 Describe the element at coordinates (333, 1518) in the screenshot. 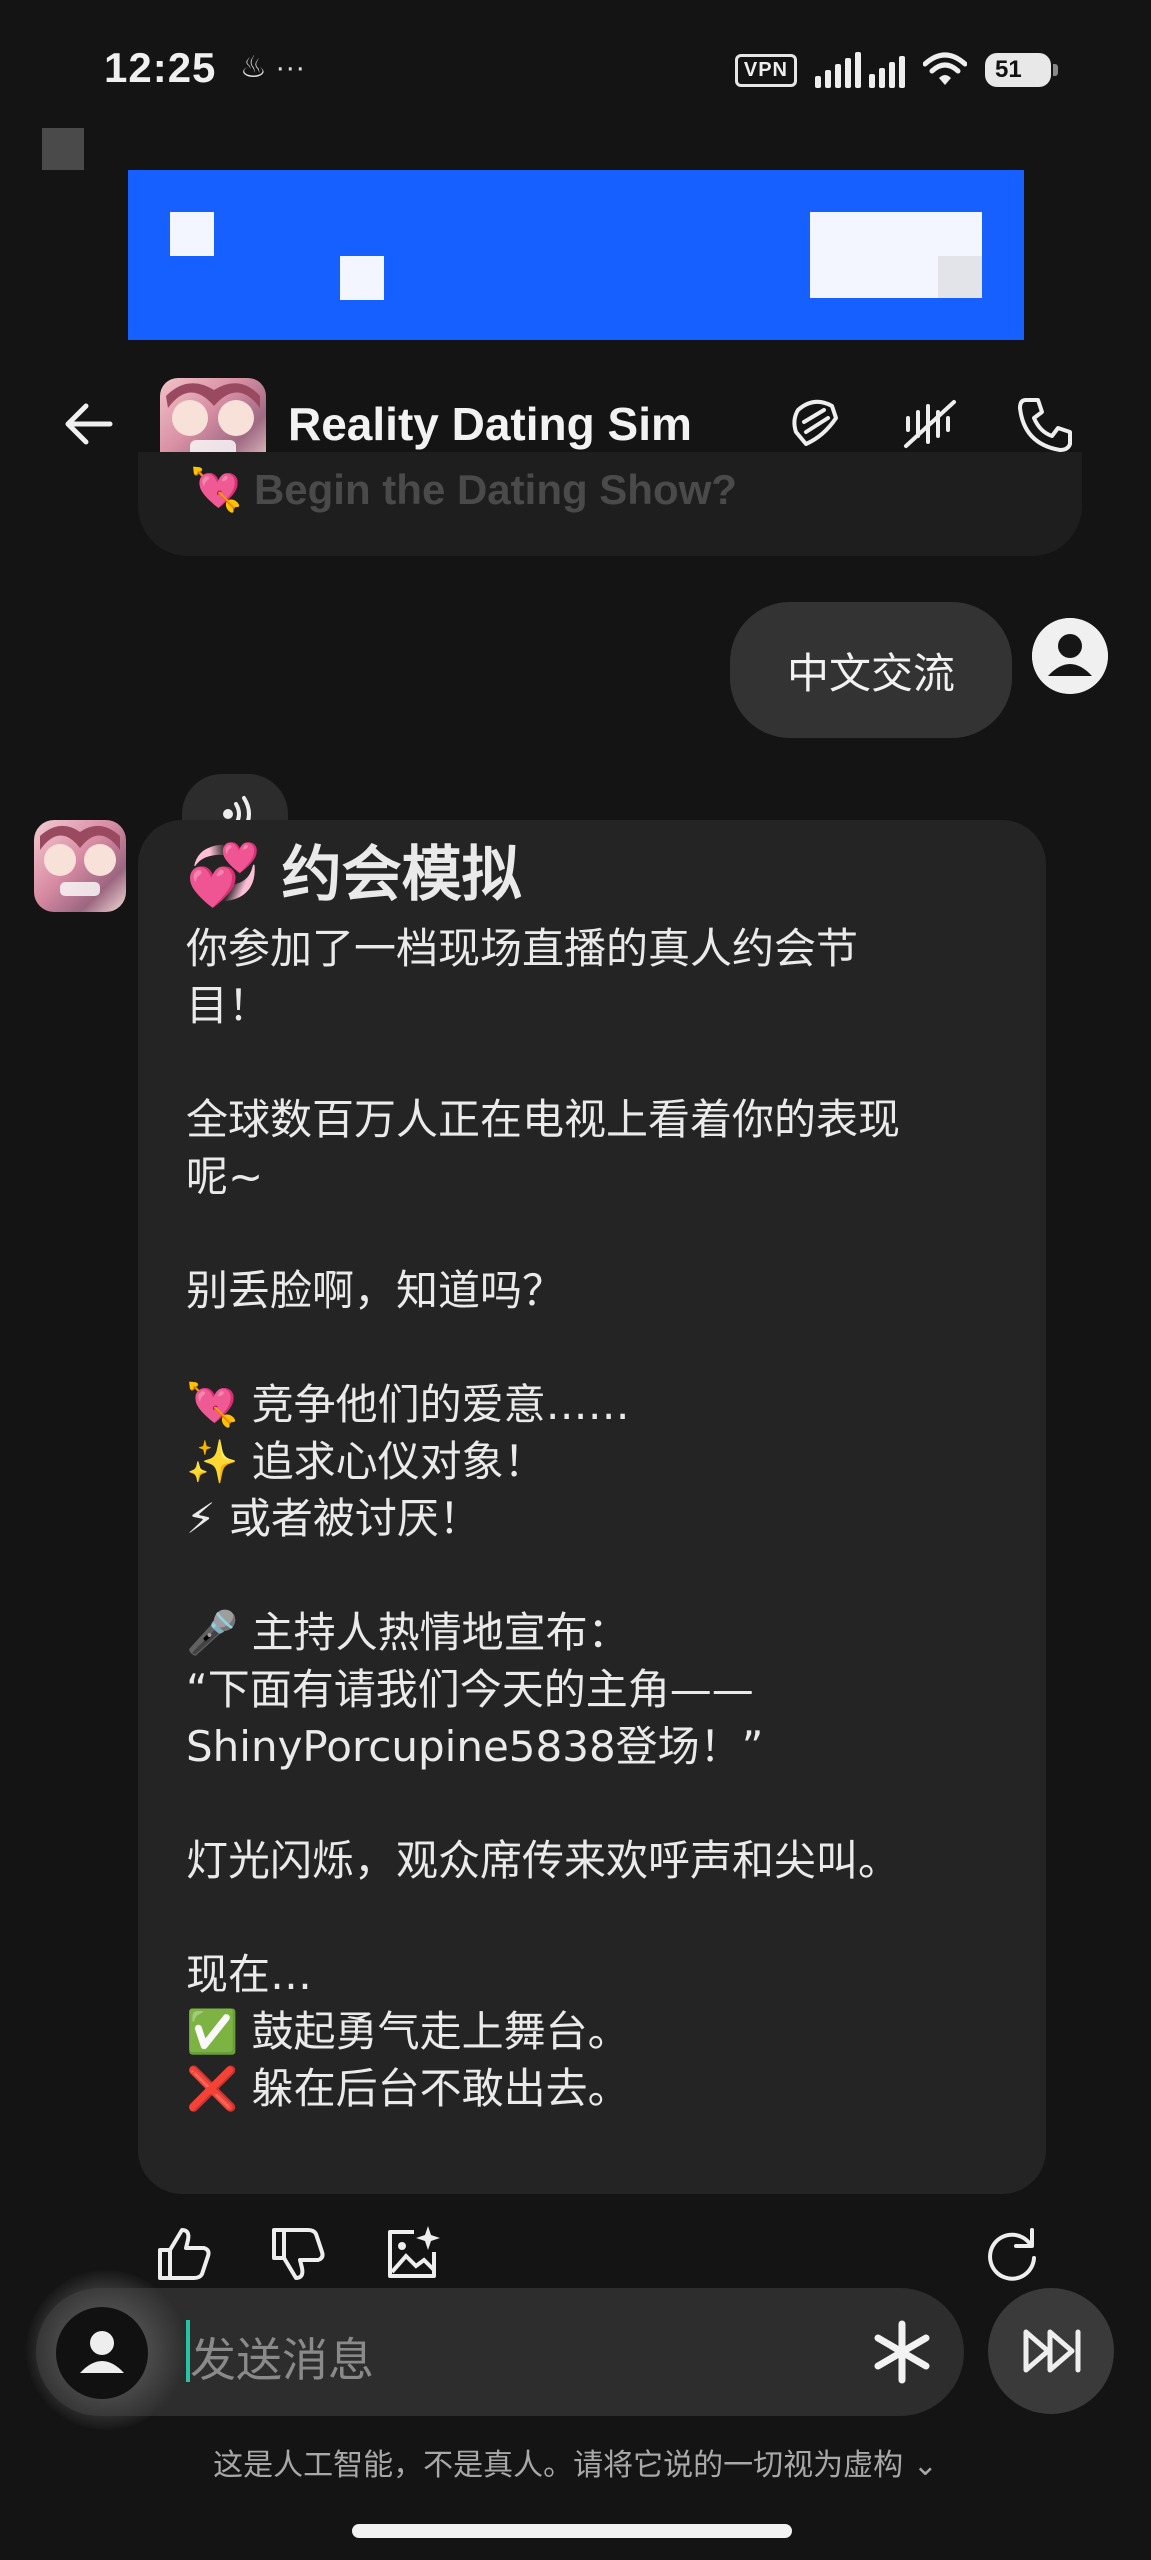

I see `message-line: ⚡ 或者被讨厌！` at that location.